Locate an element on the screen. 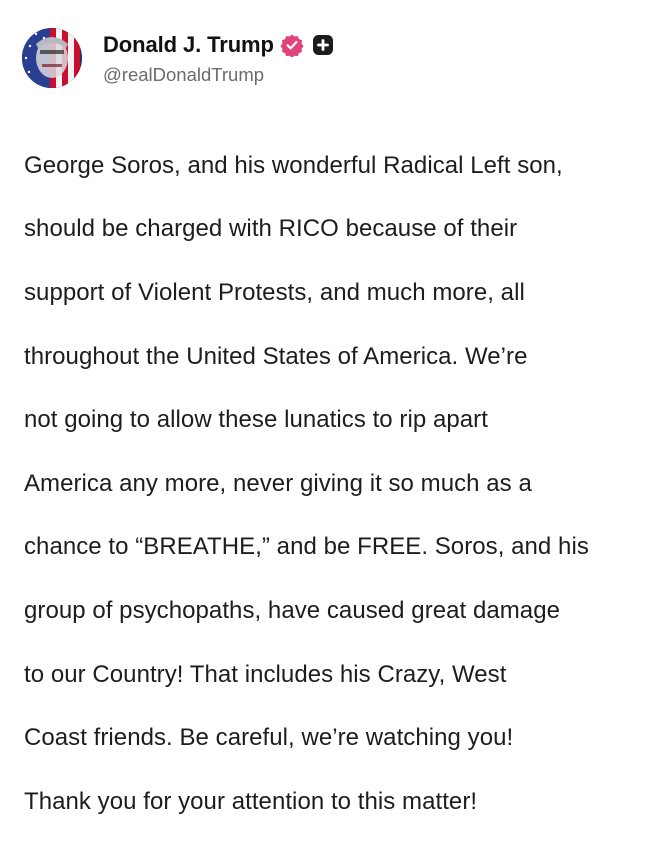  avatar is located at coordinates (52, 58).